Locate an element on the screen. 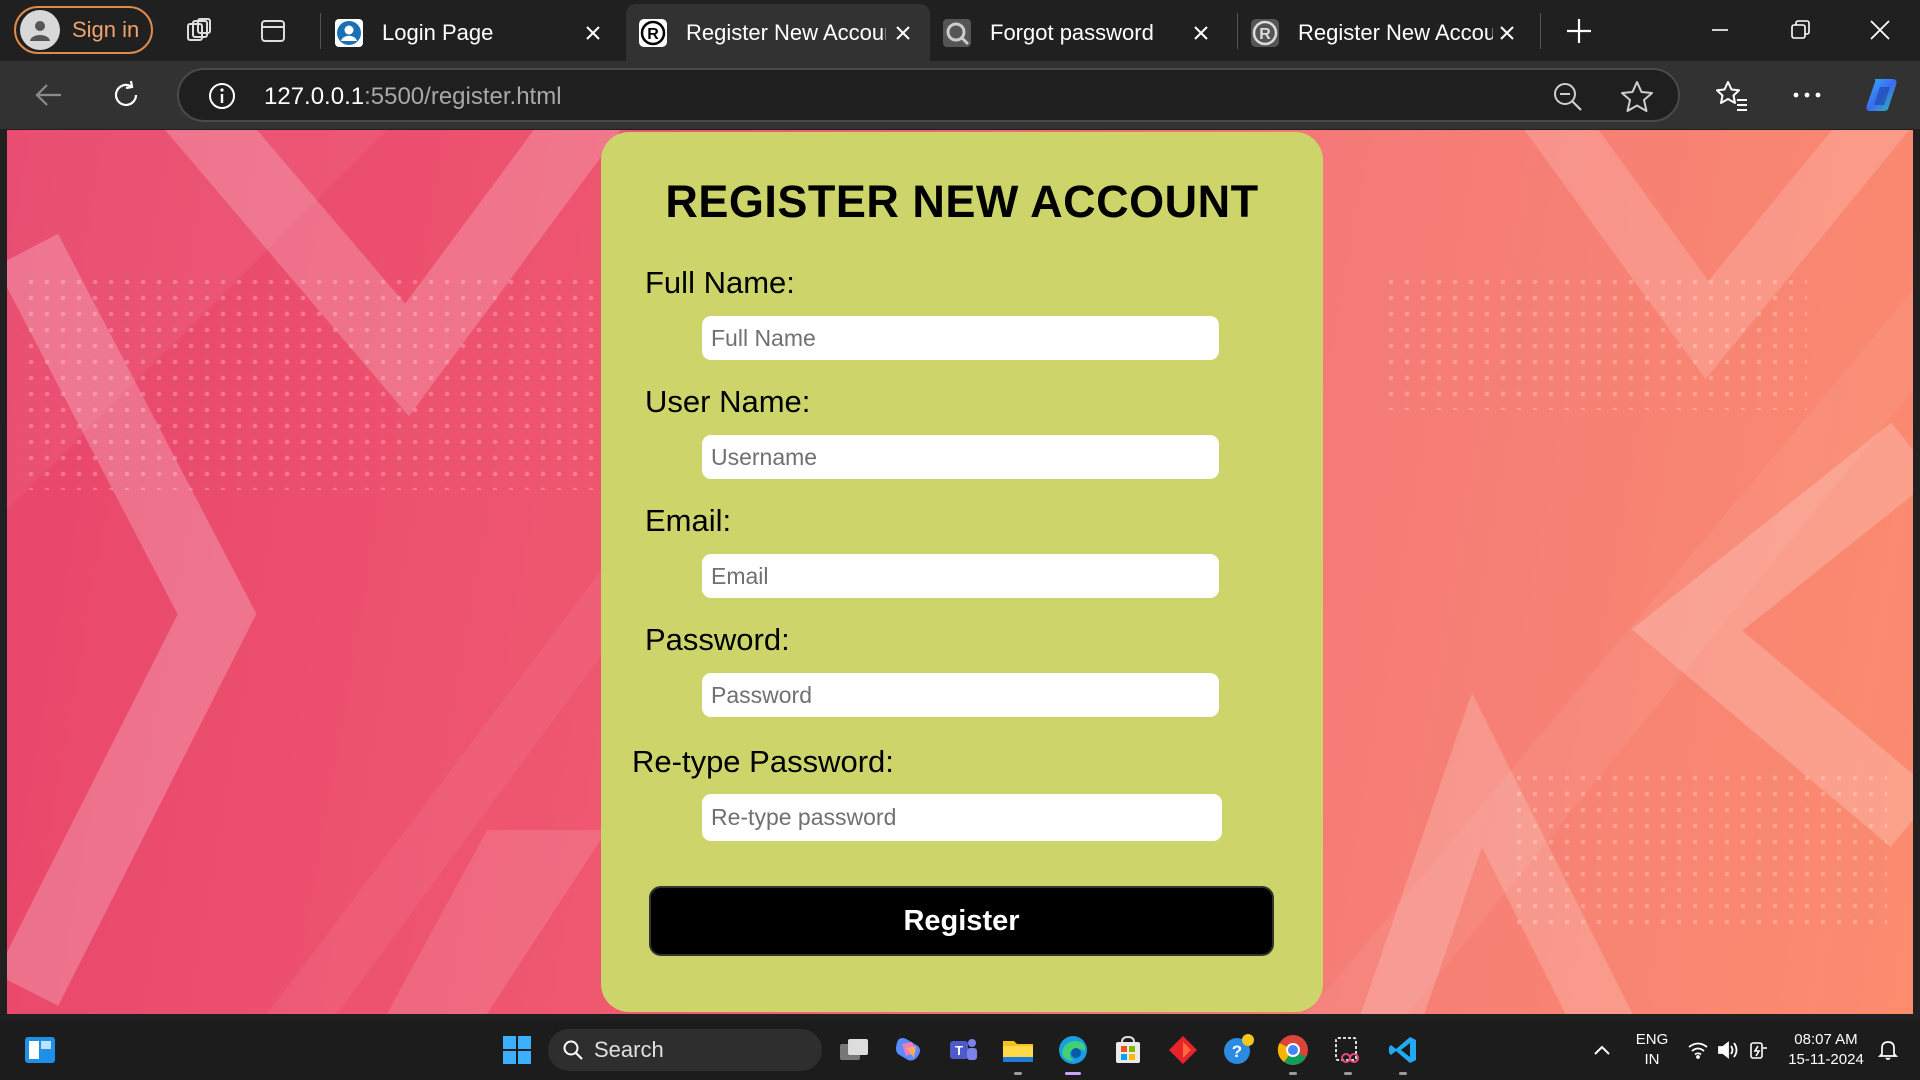  clock-date: 15-11-2024 is located at coordinates (1826, 1059).